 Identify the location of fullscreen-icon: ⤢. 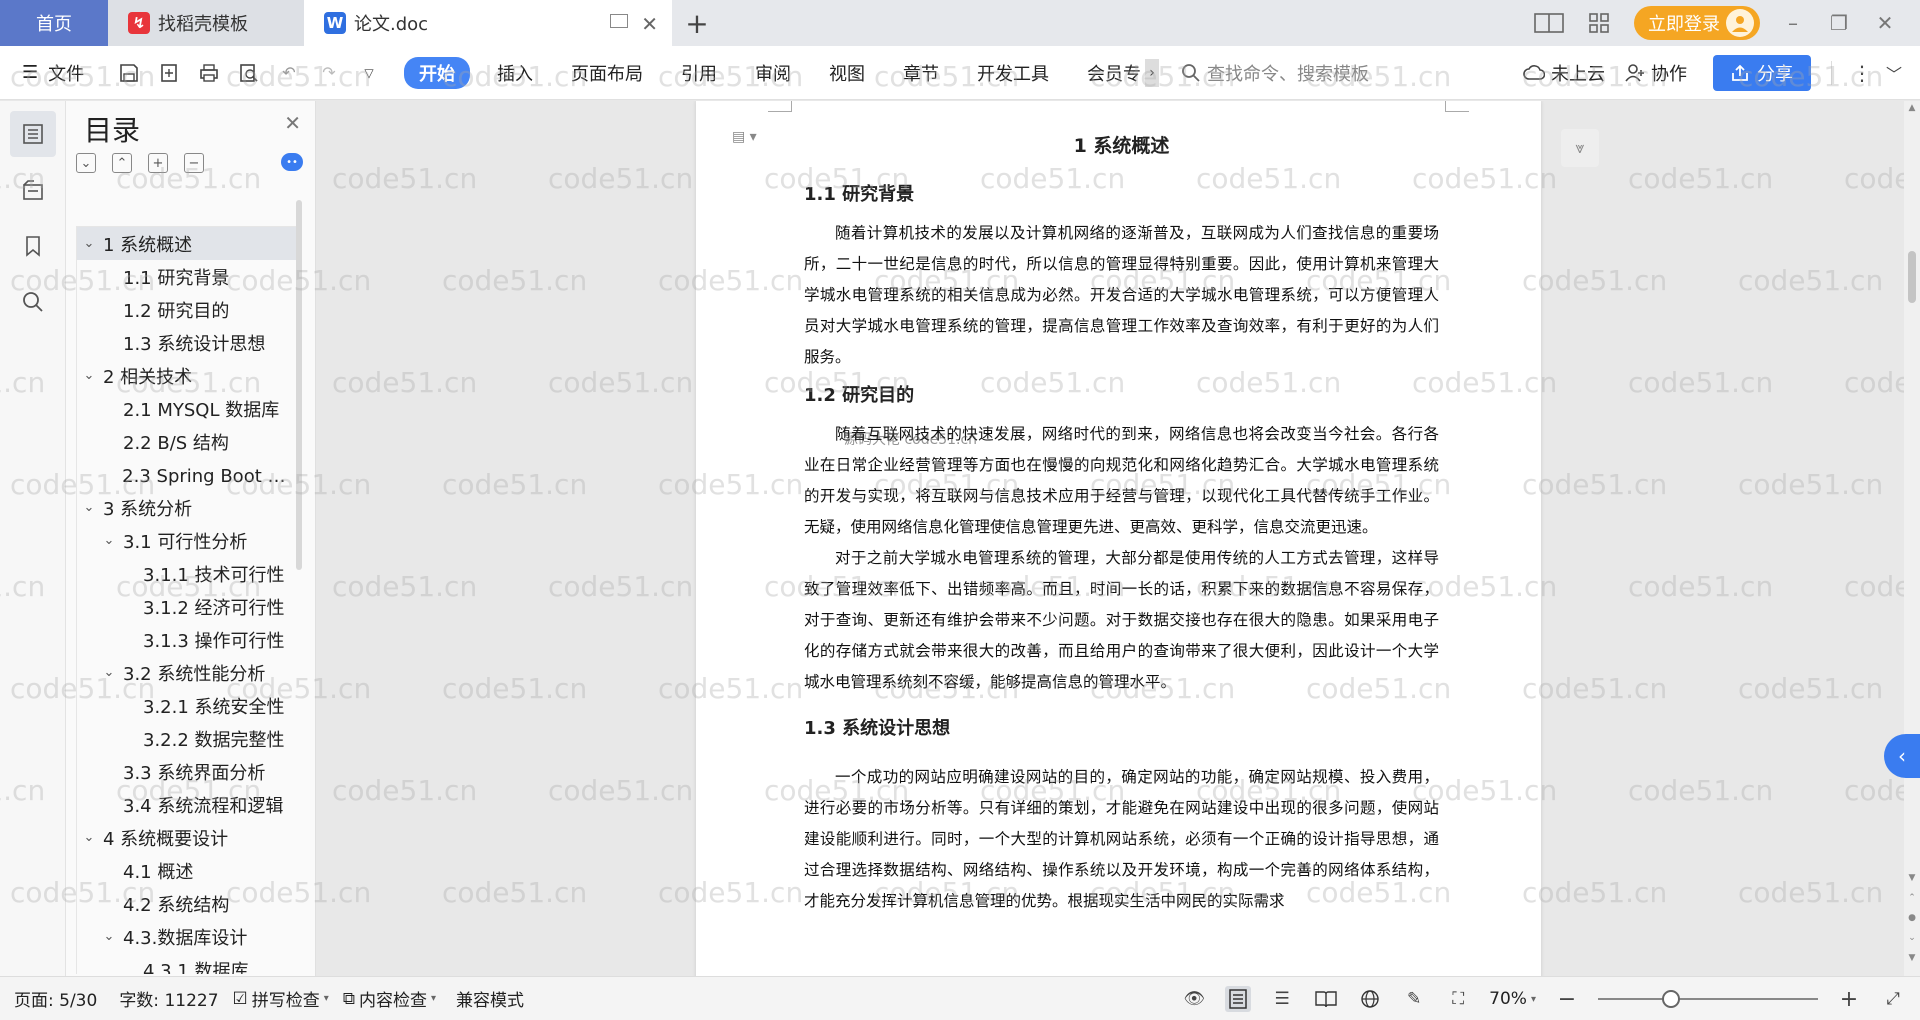
(1893, 999).